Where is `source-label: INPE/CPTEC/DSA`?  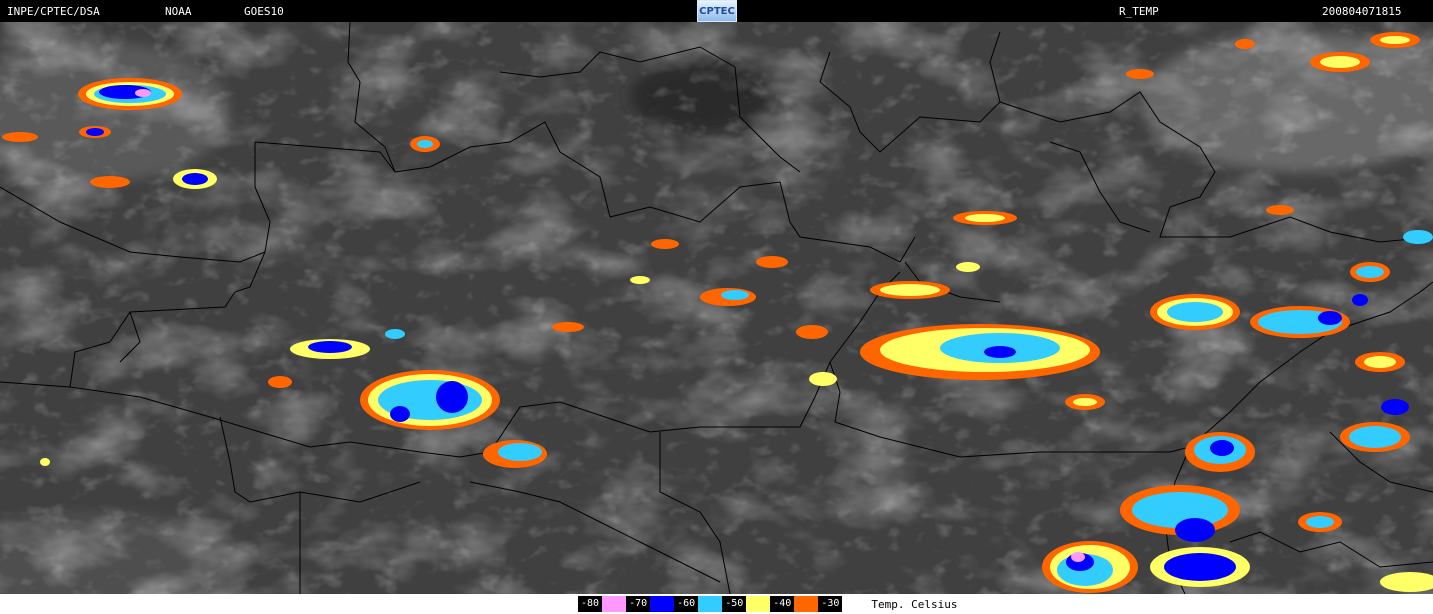
source-label: INPE/CPTEC/DSA is located at coordinates (53, 11).